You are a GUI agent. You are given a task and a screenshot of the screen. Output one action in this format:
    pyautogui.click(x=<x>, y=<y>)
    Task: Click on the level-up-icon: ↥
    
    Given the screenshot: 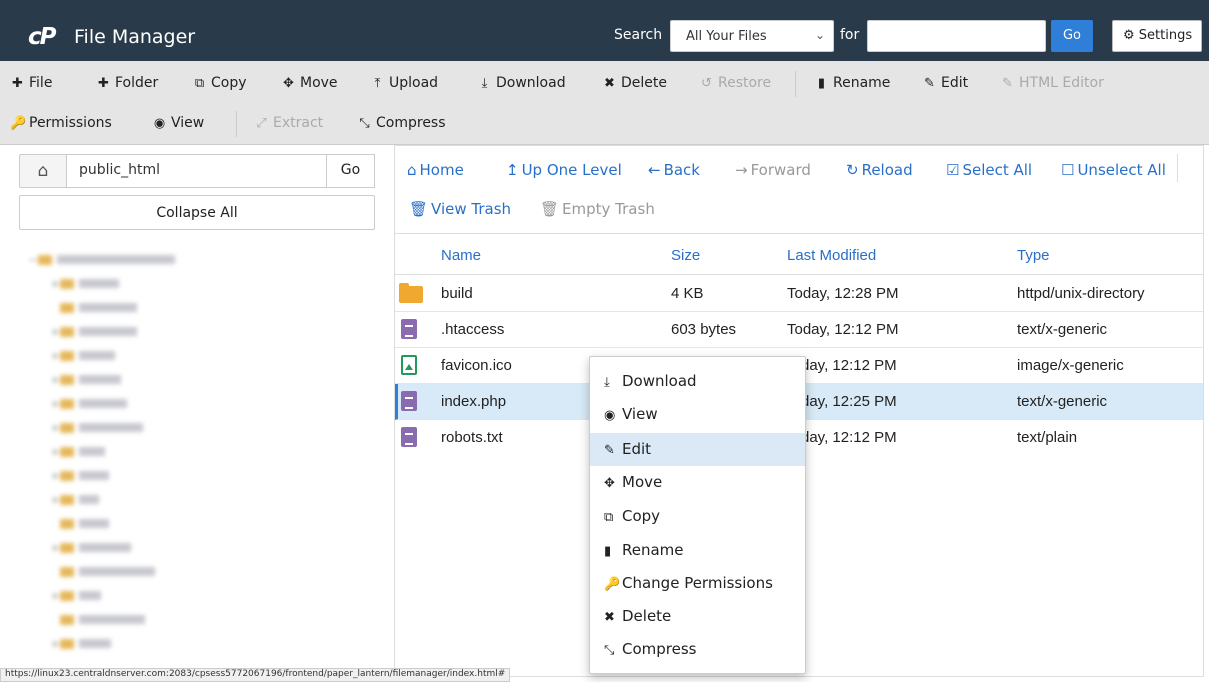 What is the action you would take?
    pyautogui.click(x=512, y=170)
    